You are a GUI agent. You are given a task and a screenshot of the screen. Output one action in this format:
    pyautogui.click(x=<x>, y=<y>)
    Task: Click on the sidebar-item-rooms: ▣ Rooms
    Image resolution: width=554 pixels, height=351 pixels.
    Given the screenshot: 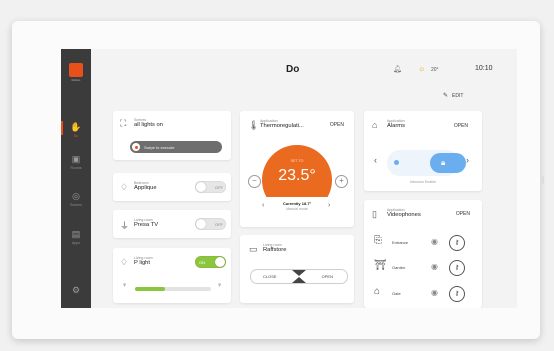 What is the action you would take?
    pyautogui.click(x=76, y=162)
    